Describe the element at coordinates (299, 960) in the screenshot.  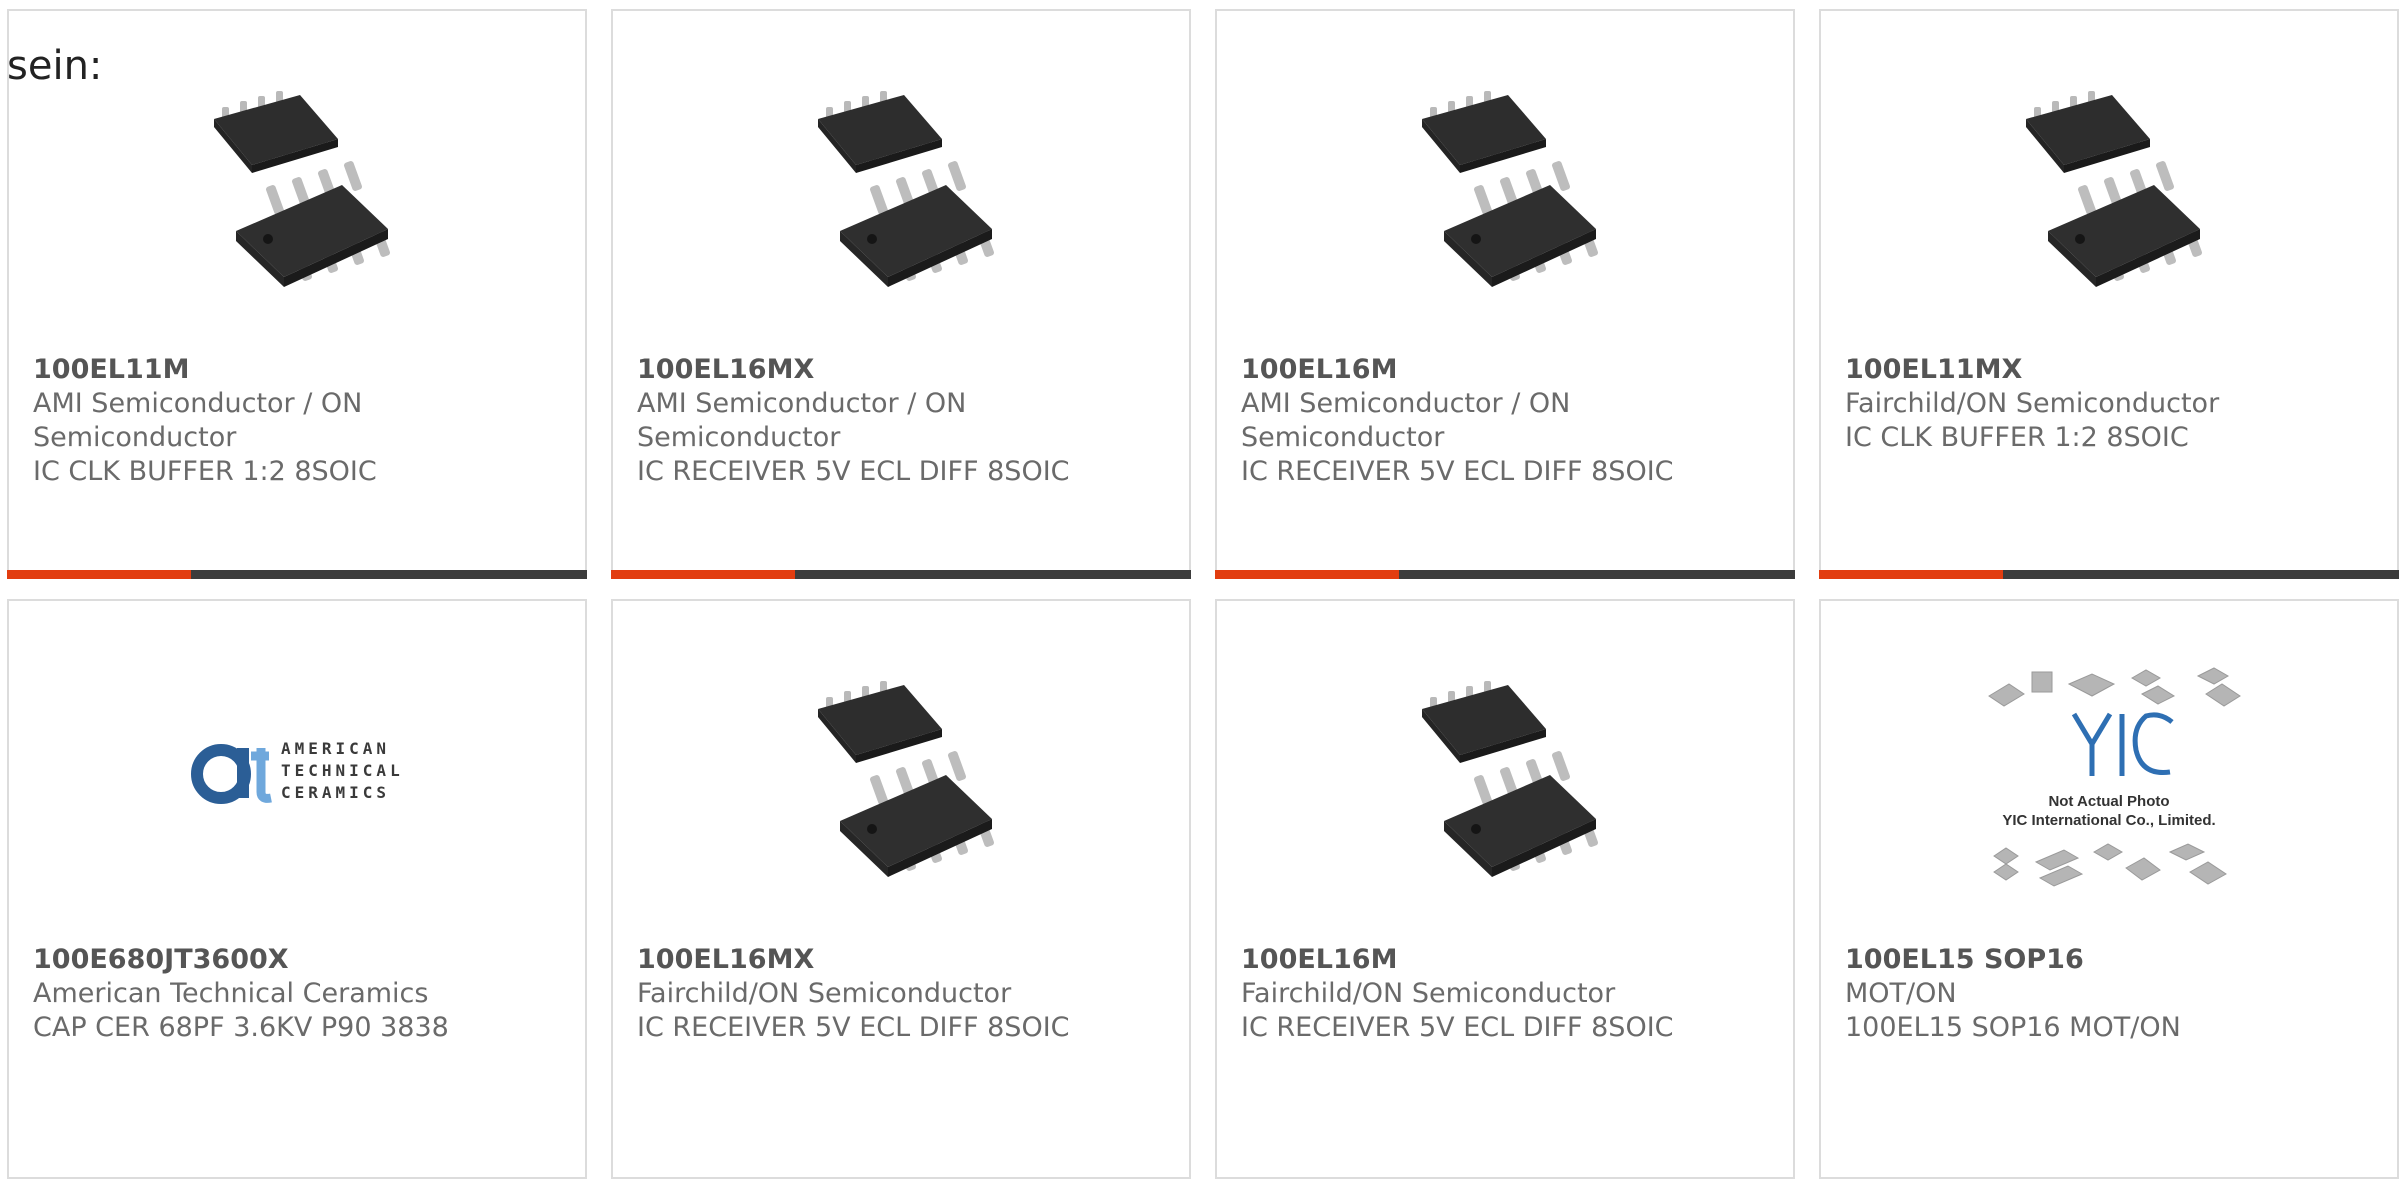
I see `part-number: 100E680JT3600X` at that location.